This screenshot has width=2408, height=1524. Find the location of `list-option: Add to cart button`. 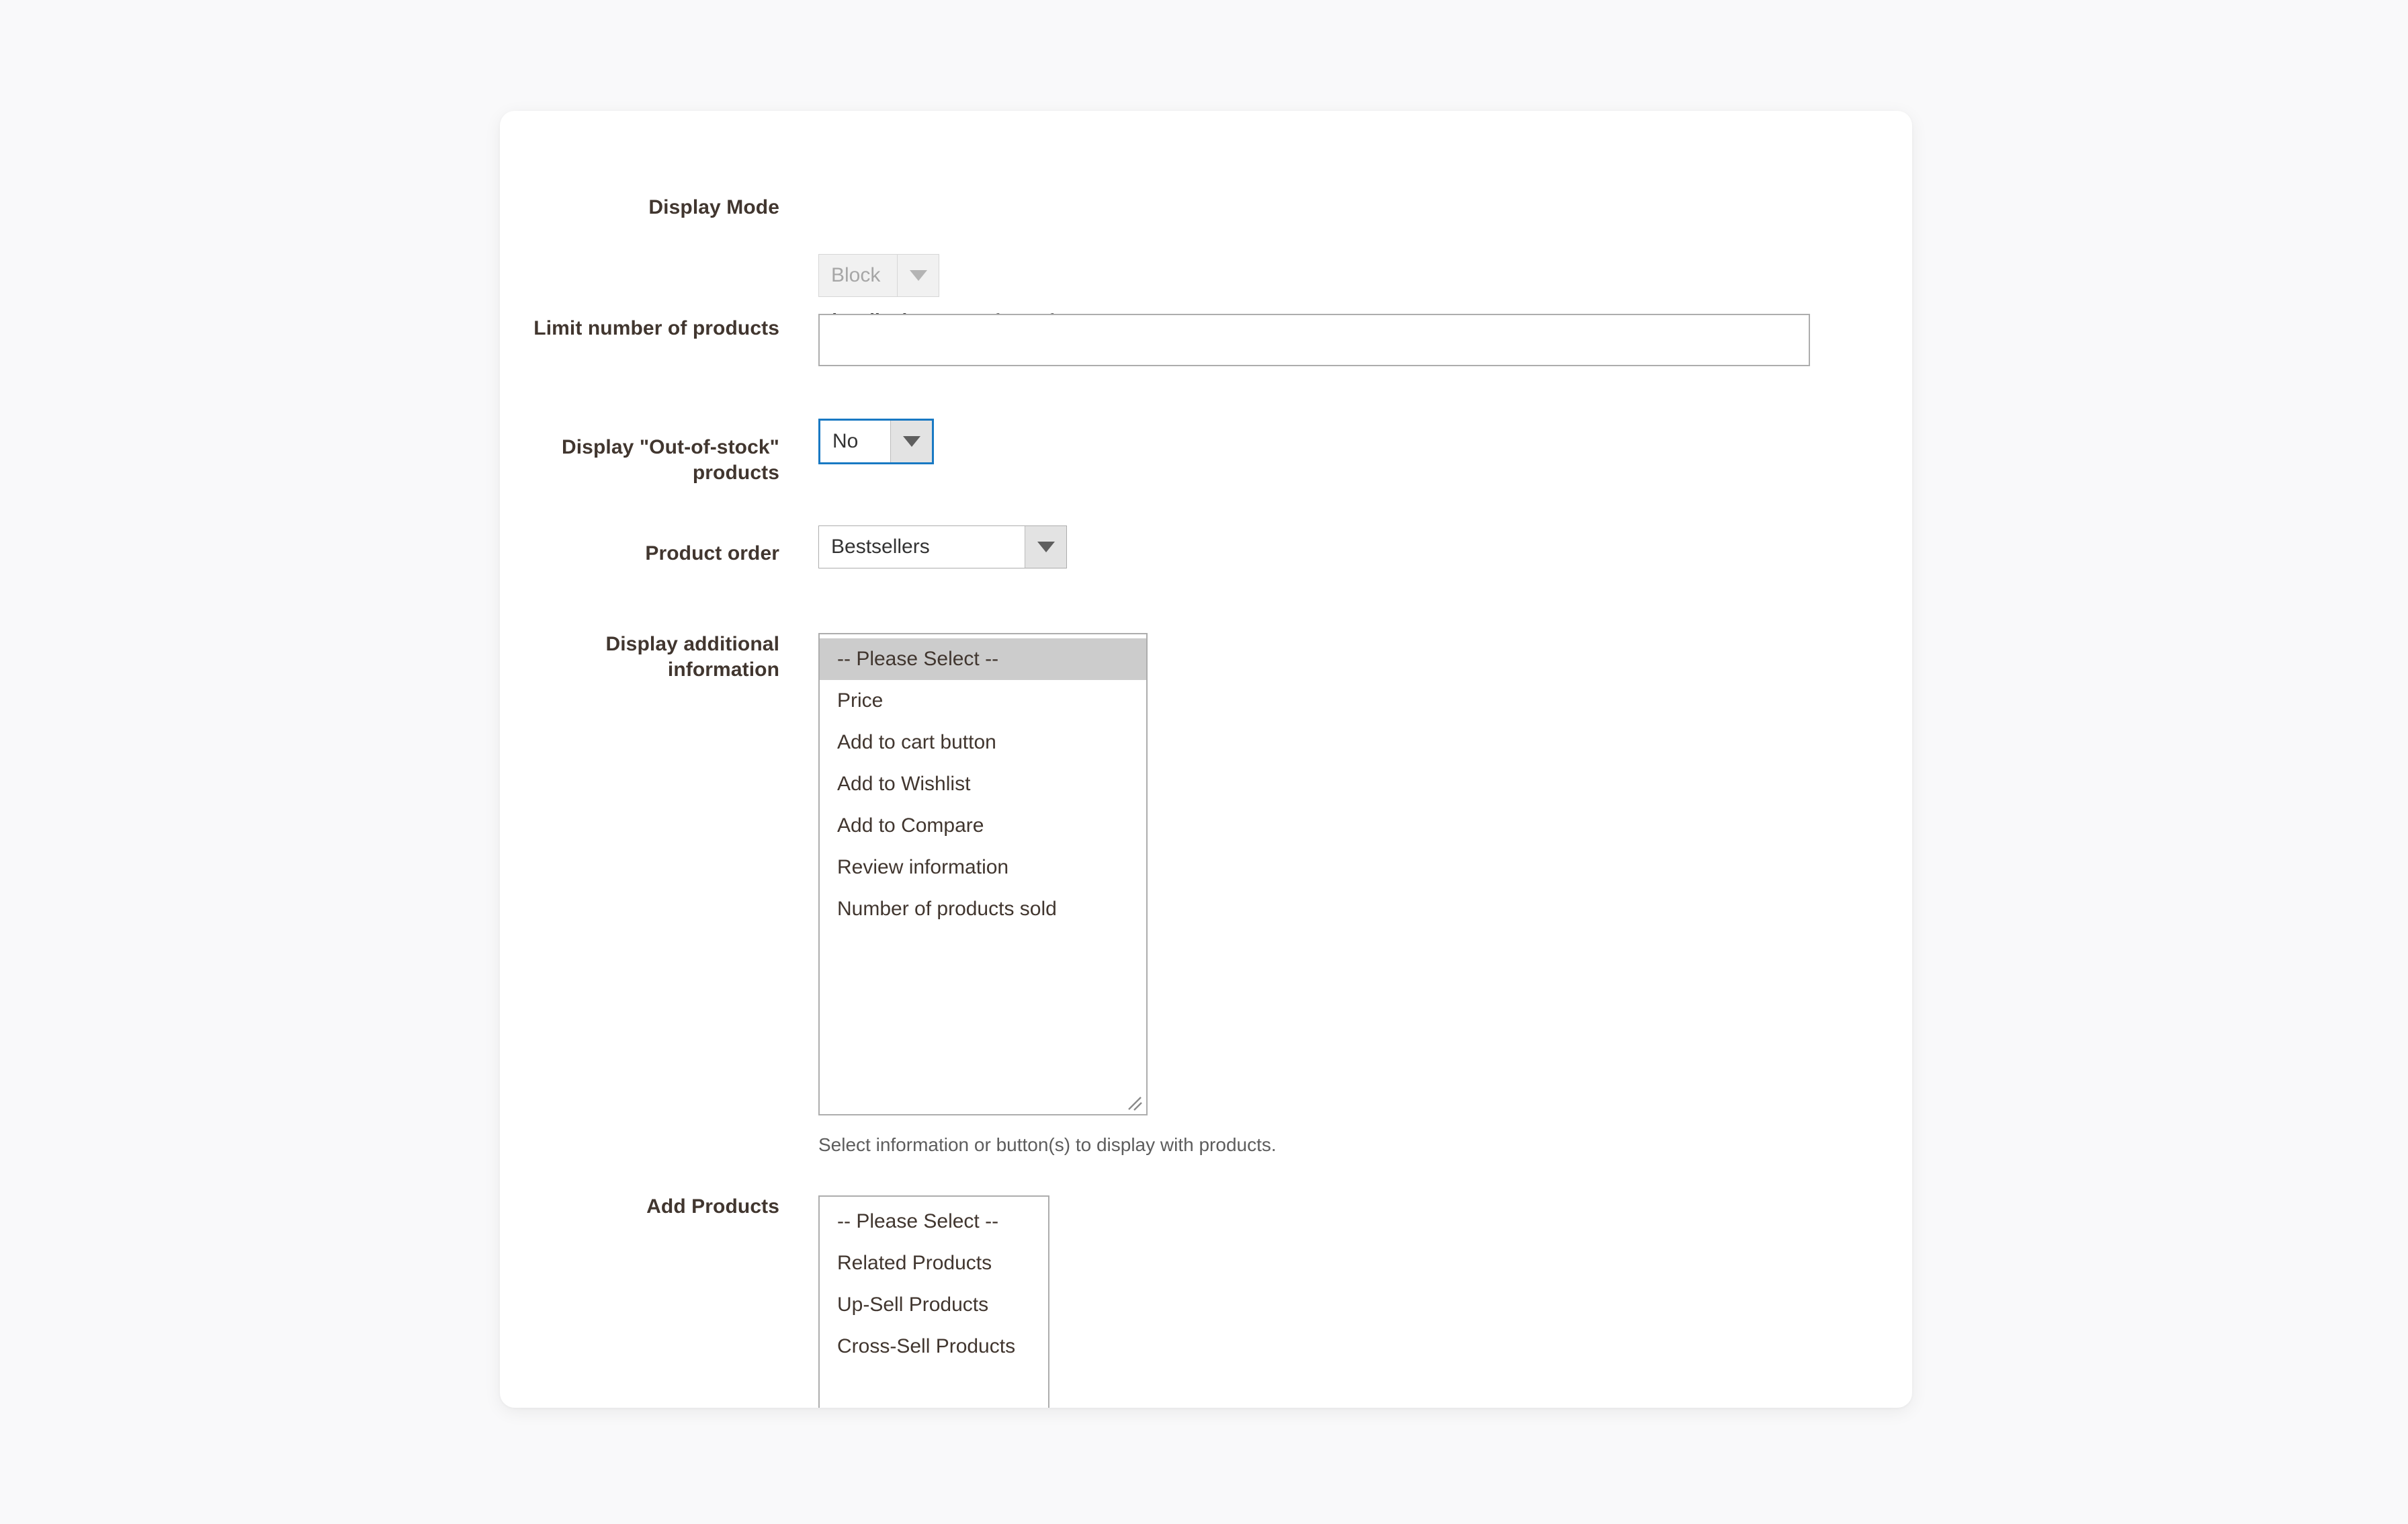

list-option: Add to cart button is located at coordinates (983, 743).